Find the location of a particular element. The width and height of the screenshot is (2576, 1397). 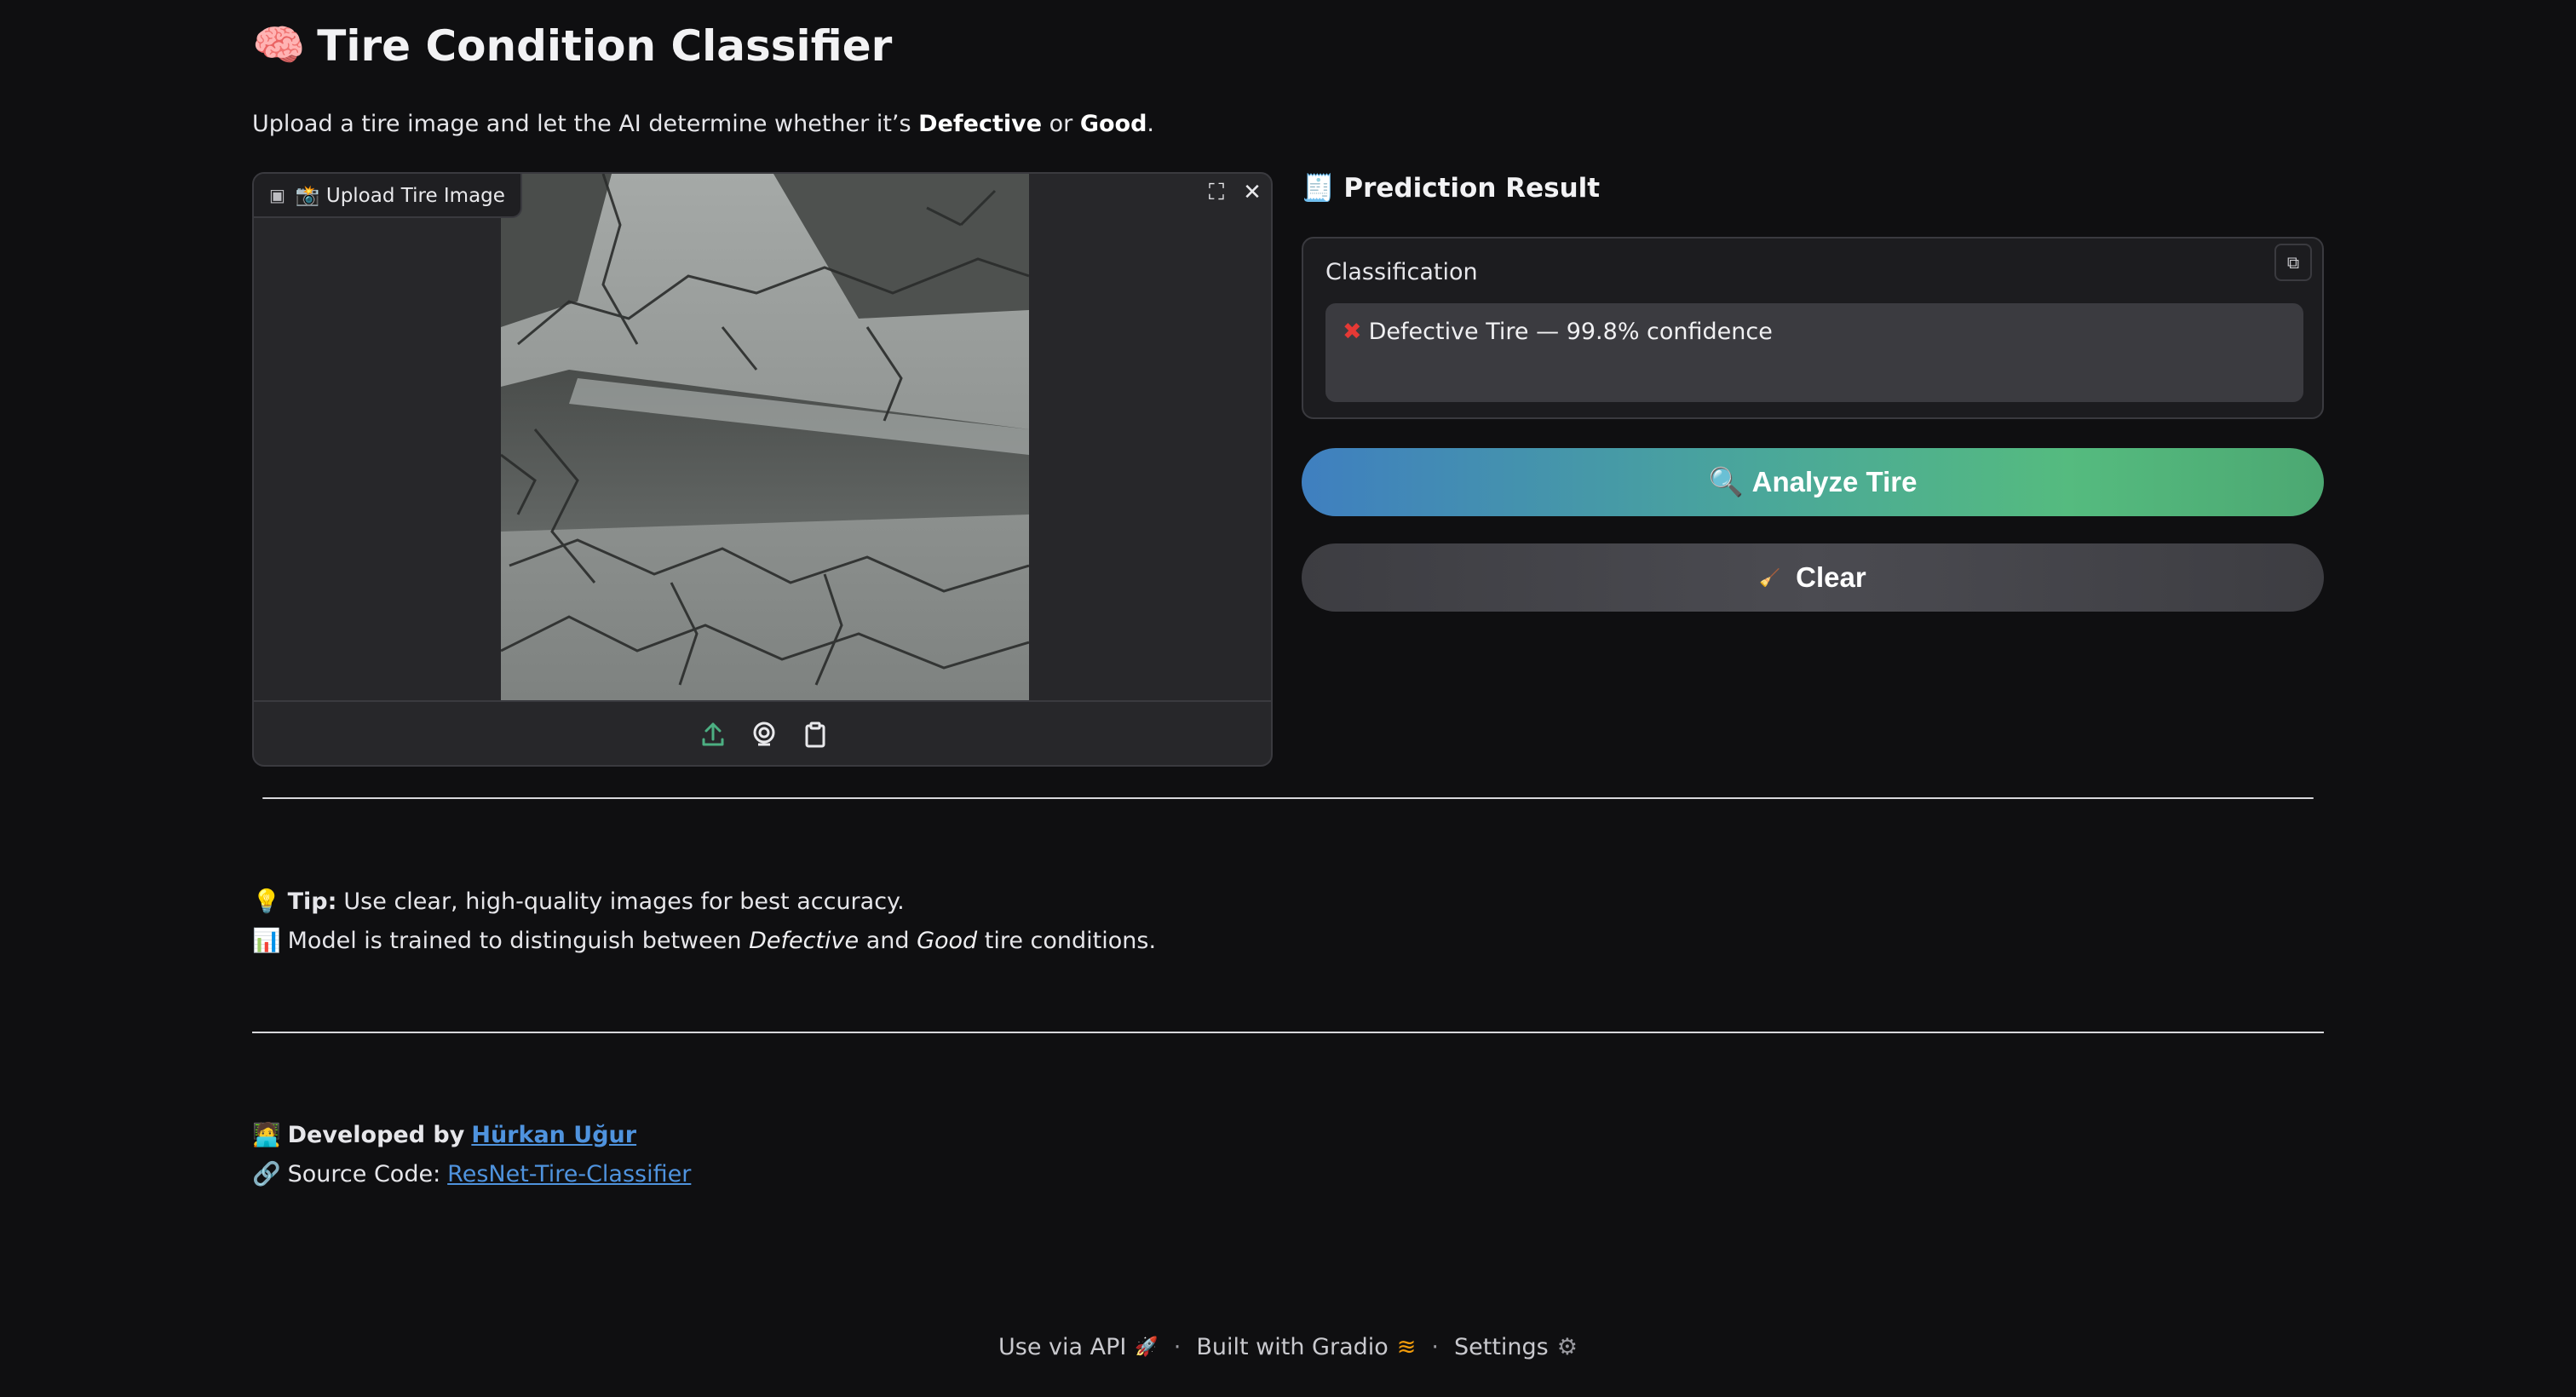

gradio-logo-icon: ≋ is located at coordinates (1406, 1347).